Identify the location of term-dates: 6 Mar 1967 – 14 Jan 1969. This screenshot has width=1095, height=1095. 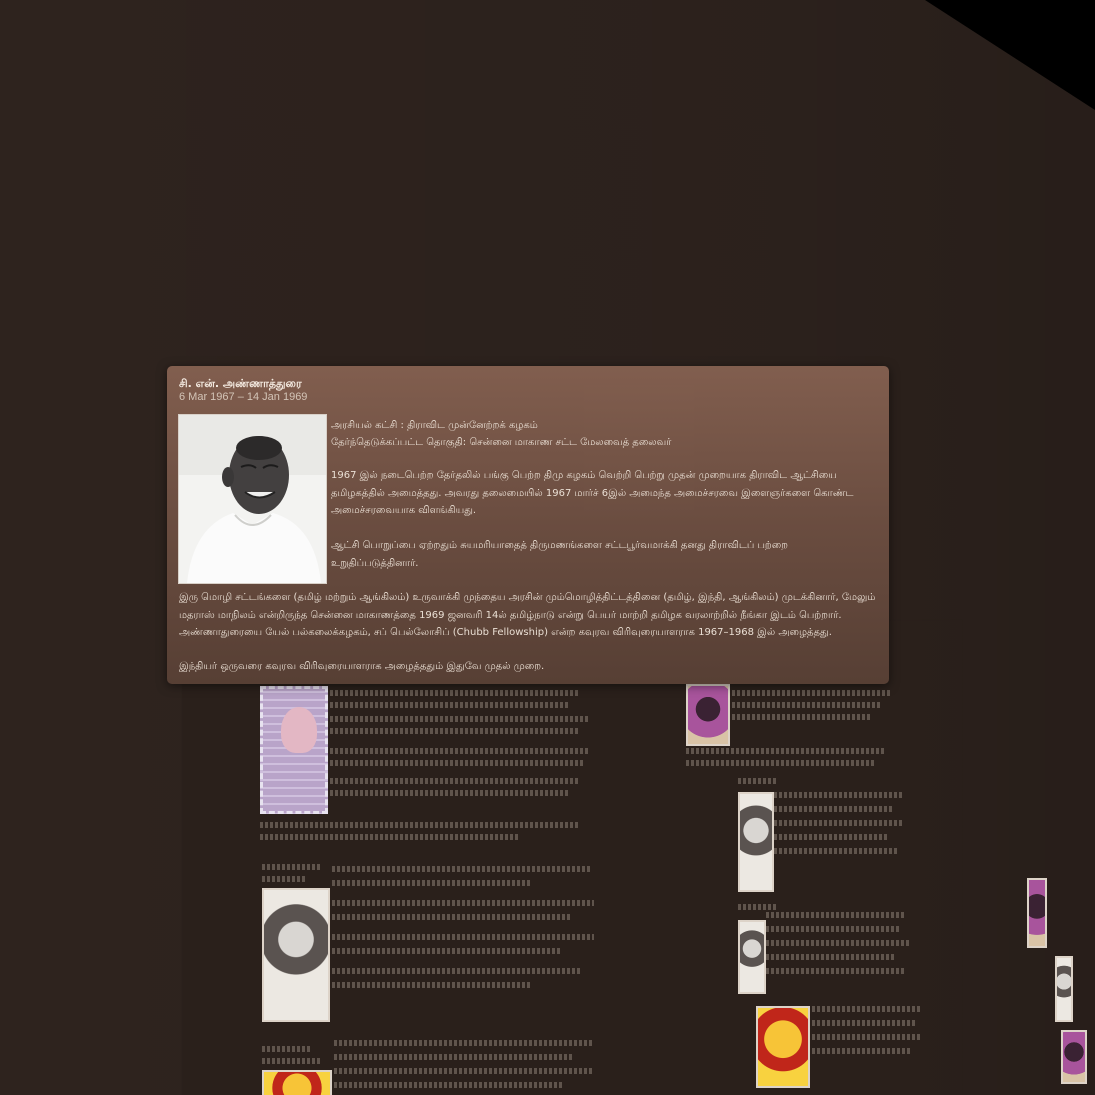
(243, 397).